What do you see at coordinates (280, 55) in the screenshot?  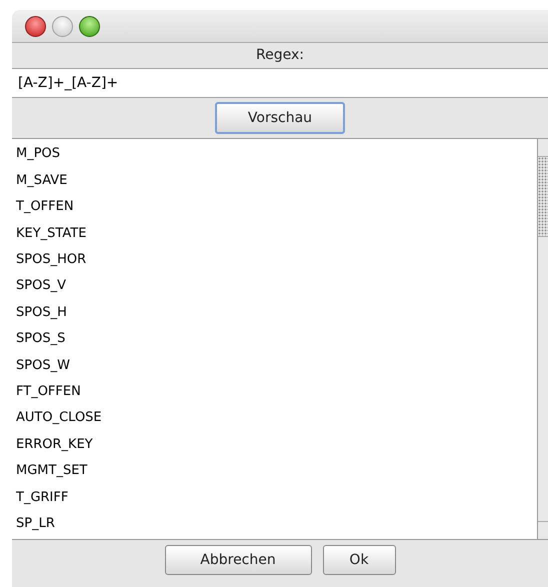 I see `regex-label: Regex:` at bounding box center [280, 55].